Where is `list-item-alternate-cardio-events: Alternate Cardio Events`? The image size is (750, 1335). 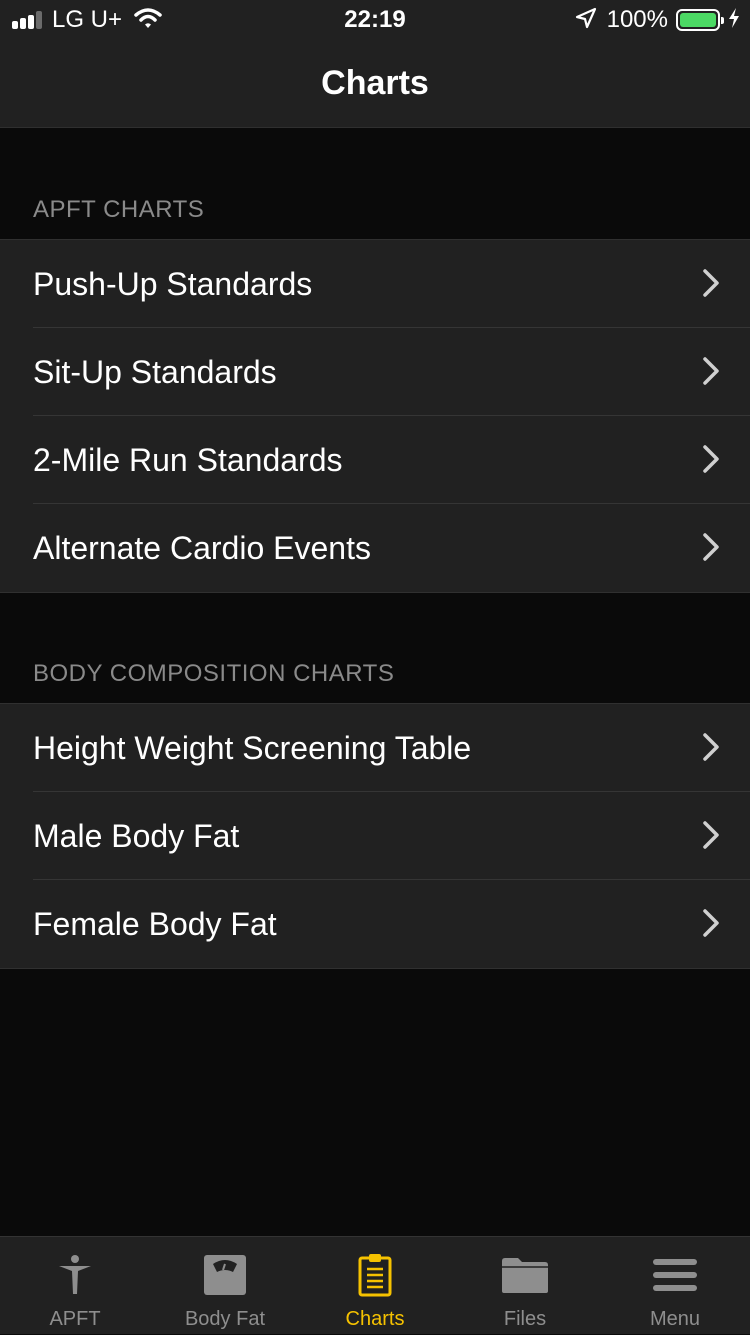 list-item-alternate-cardio-events: Alternate Cardio Events is located at coordinates (375, 548).